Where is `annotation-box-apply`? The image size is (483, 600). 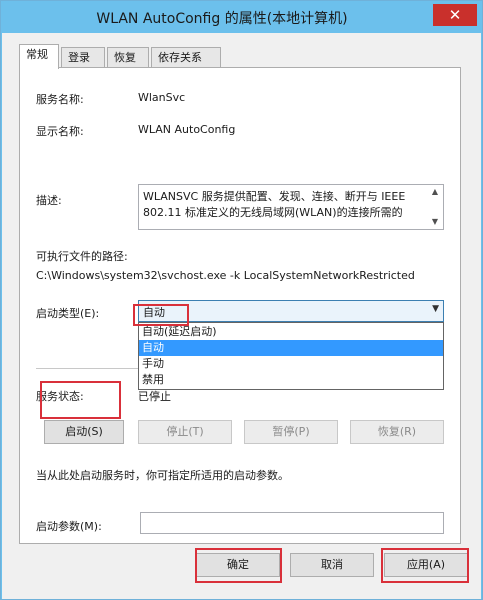
annotation-box-apply is located at coordinates (425, 565).